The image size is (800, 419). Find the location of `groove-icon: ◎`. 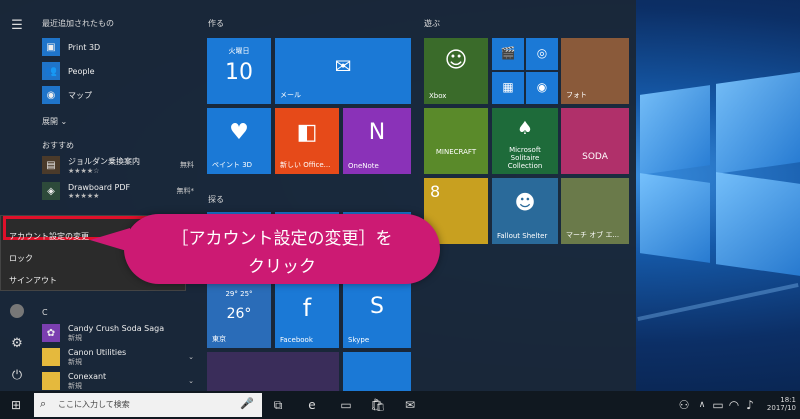

groove-icon: ◎ is located at coordinates (542, 53).